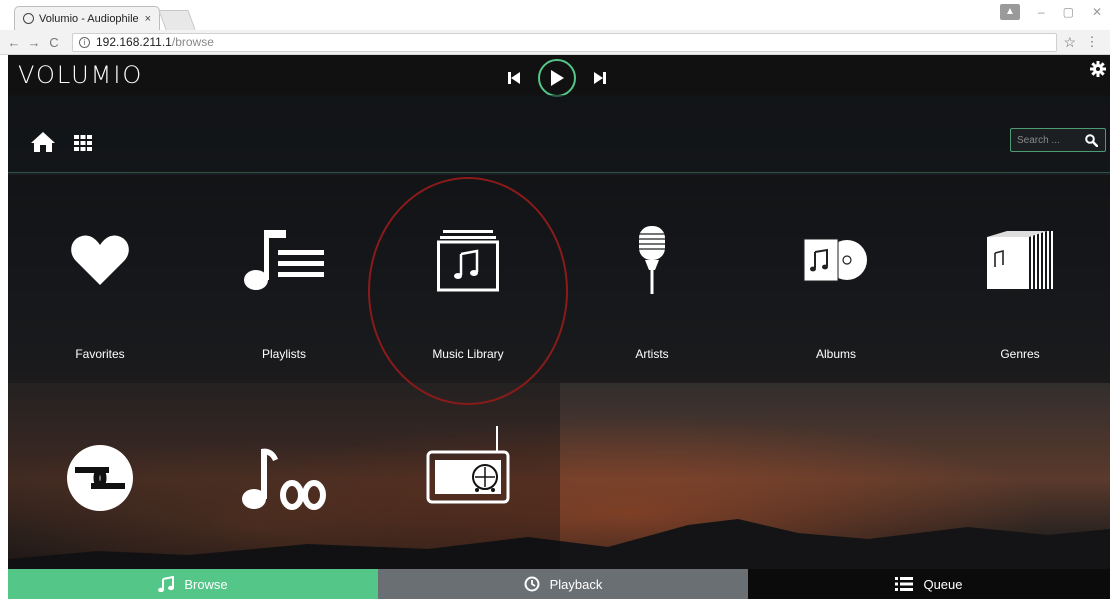 The width and height of the screenshot is (1110, 599). I want to click on music-note-icon, so click(166, 584).